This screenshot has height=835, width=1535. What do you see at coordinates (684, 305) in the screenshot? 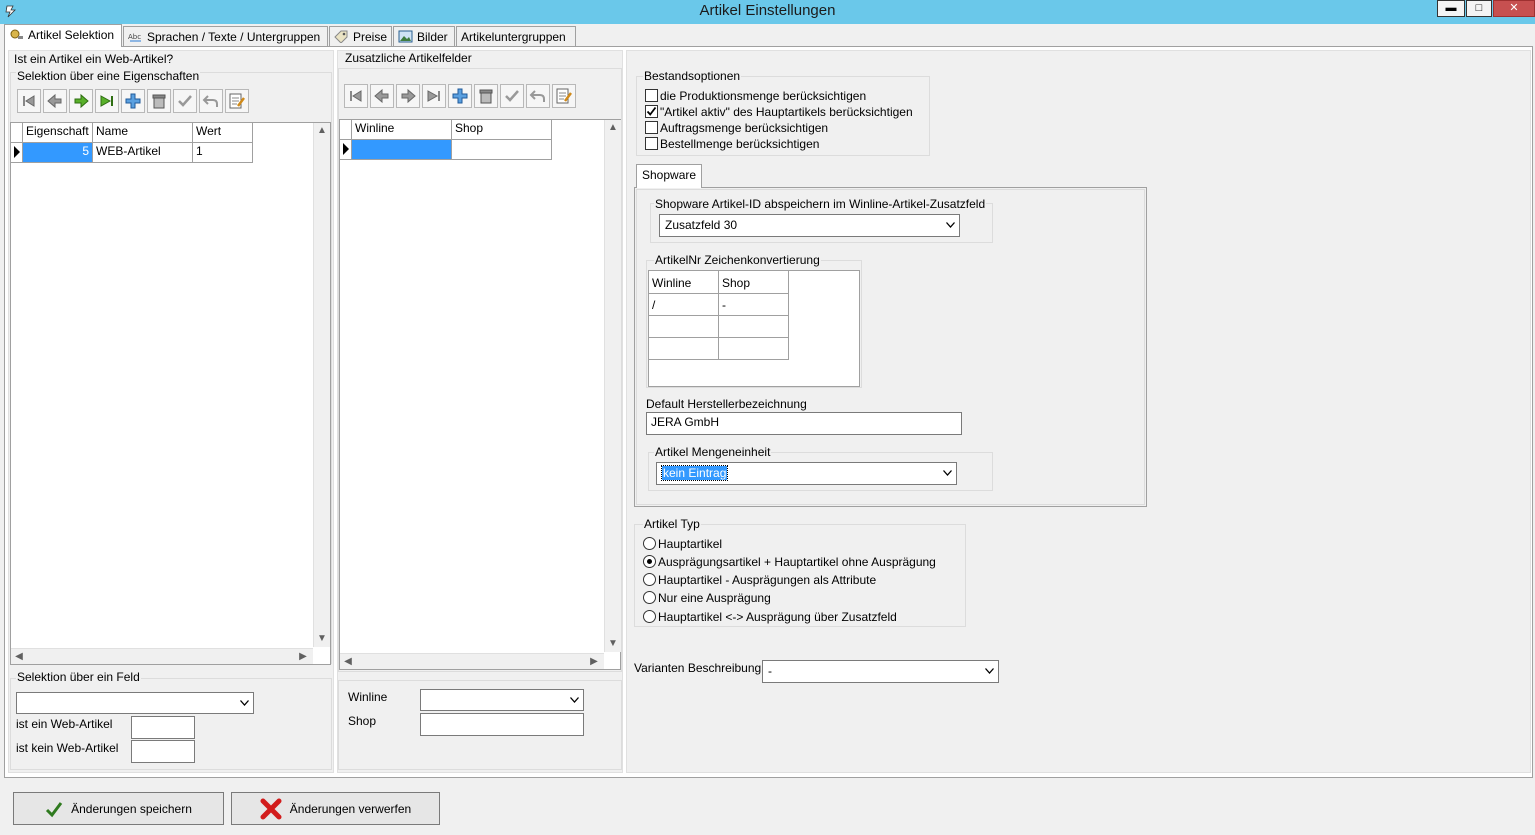
I see `table-cell-winline: /` at bounding box center [684, 305].